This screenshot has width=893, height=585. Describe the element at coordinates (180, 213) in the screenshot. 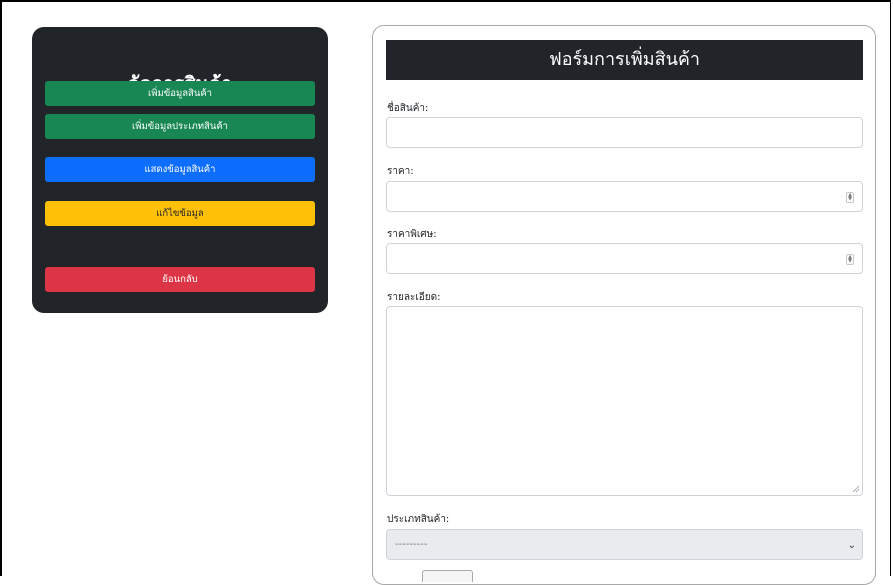

I see `edit-data-button: แก้ไขข้อมูล` at that location.